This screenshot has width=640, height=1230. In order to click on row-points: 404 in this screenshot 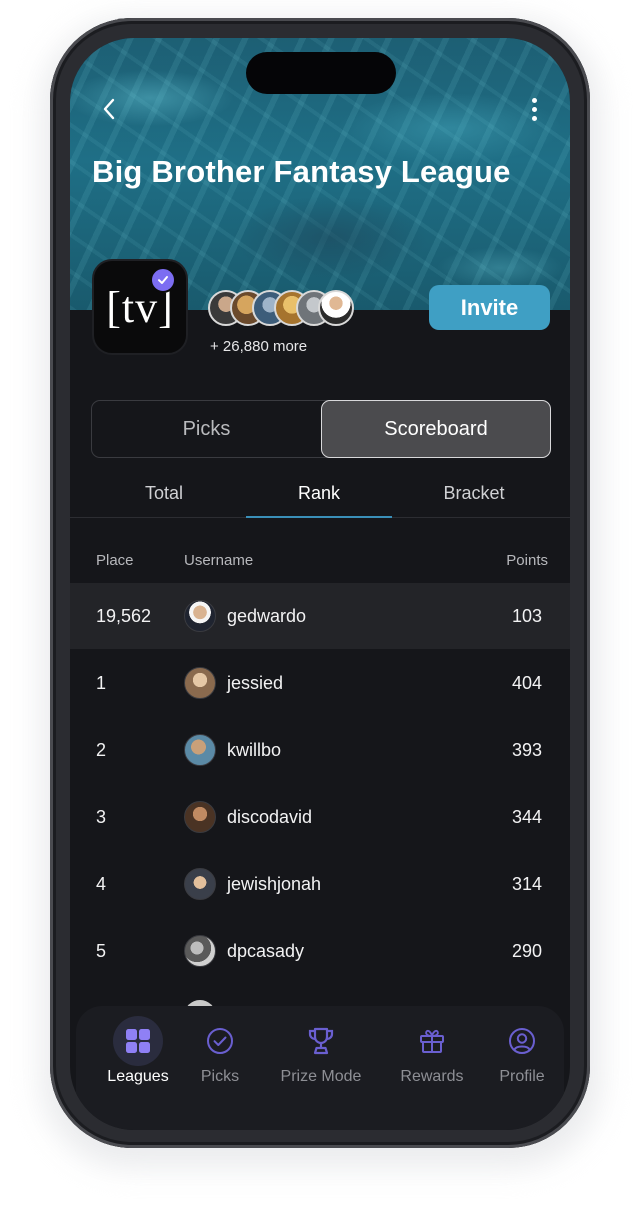, I will do `click(526, 682)`.